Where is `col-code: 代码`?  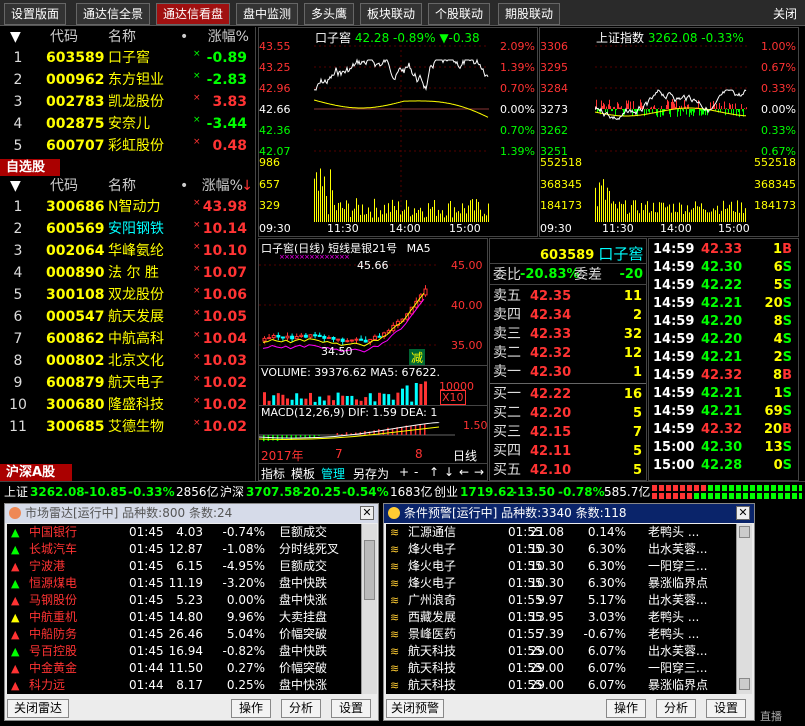
col-code: 代码 is located at coordinates (64, 37).